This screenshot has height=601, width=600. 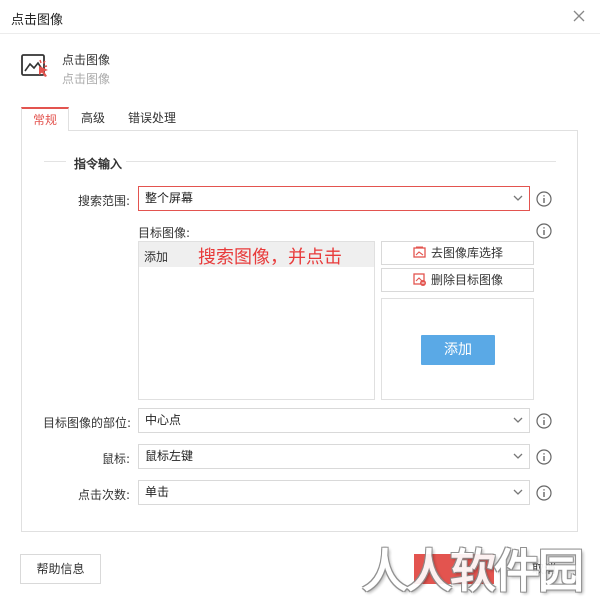 I want to click on delete-image-icon, so click(x=419, y=279).